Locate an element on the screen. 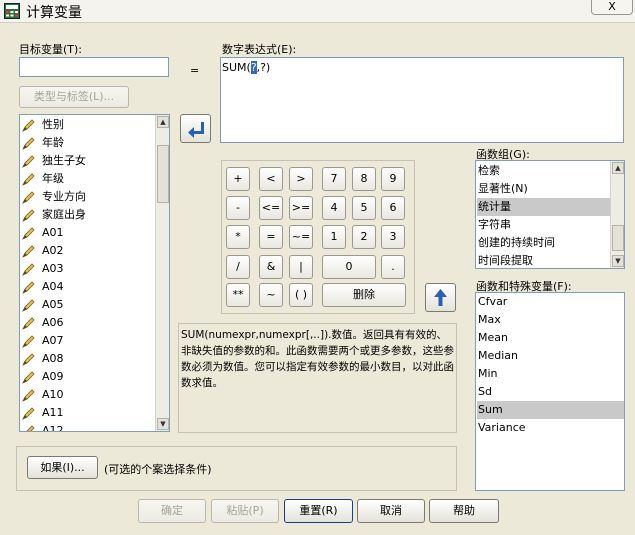  variable-name: A04 is located at coordinates (53, 286).